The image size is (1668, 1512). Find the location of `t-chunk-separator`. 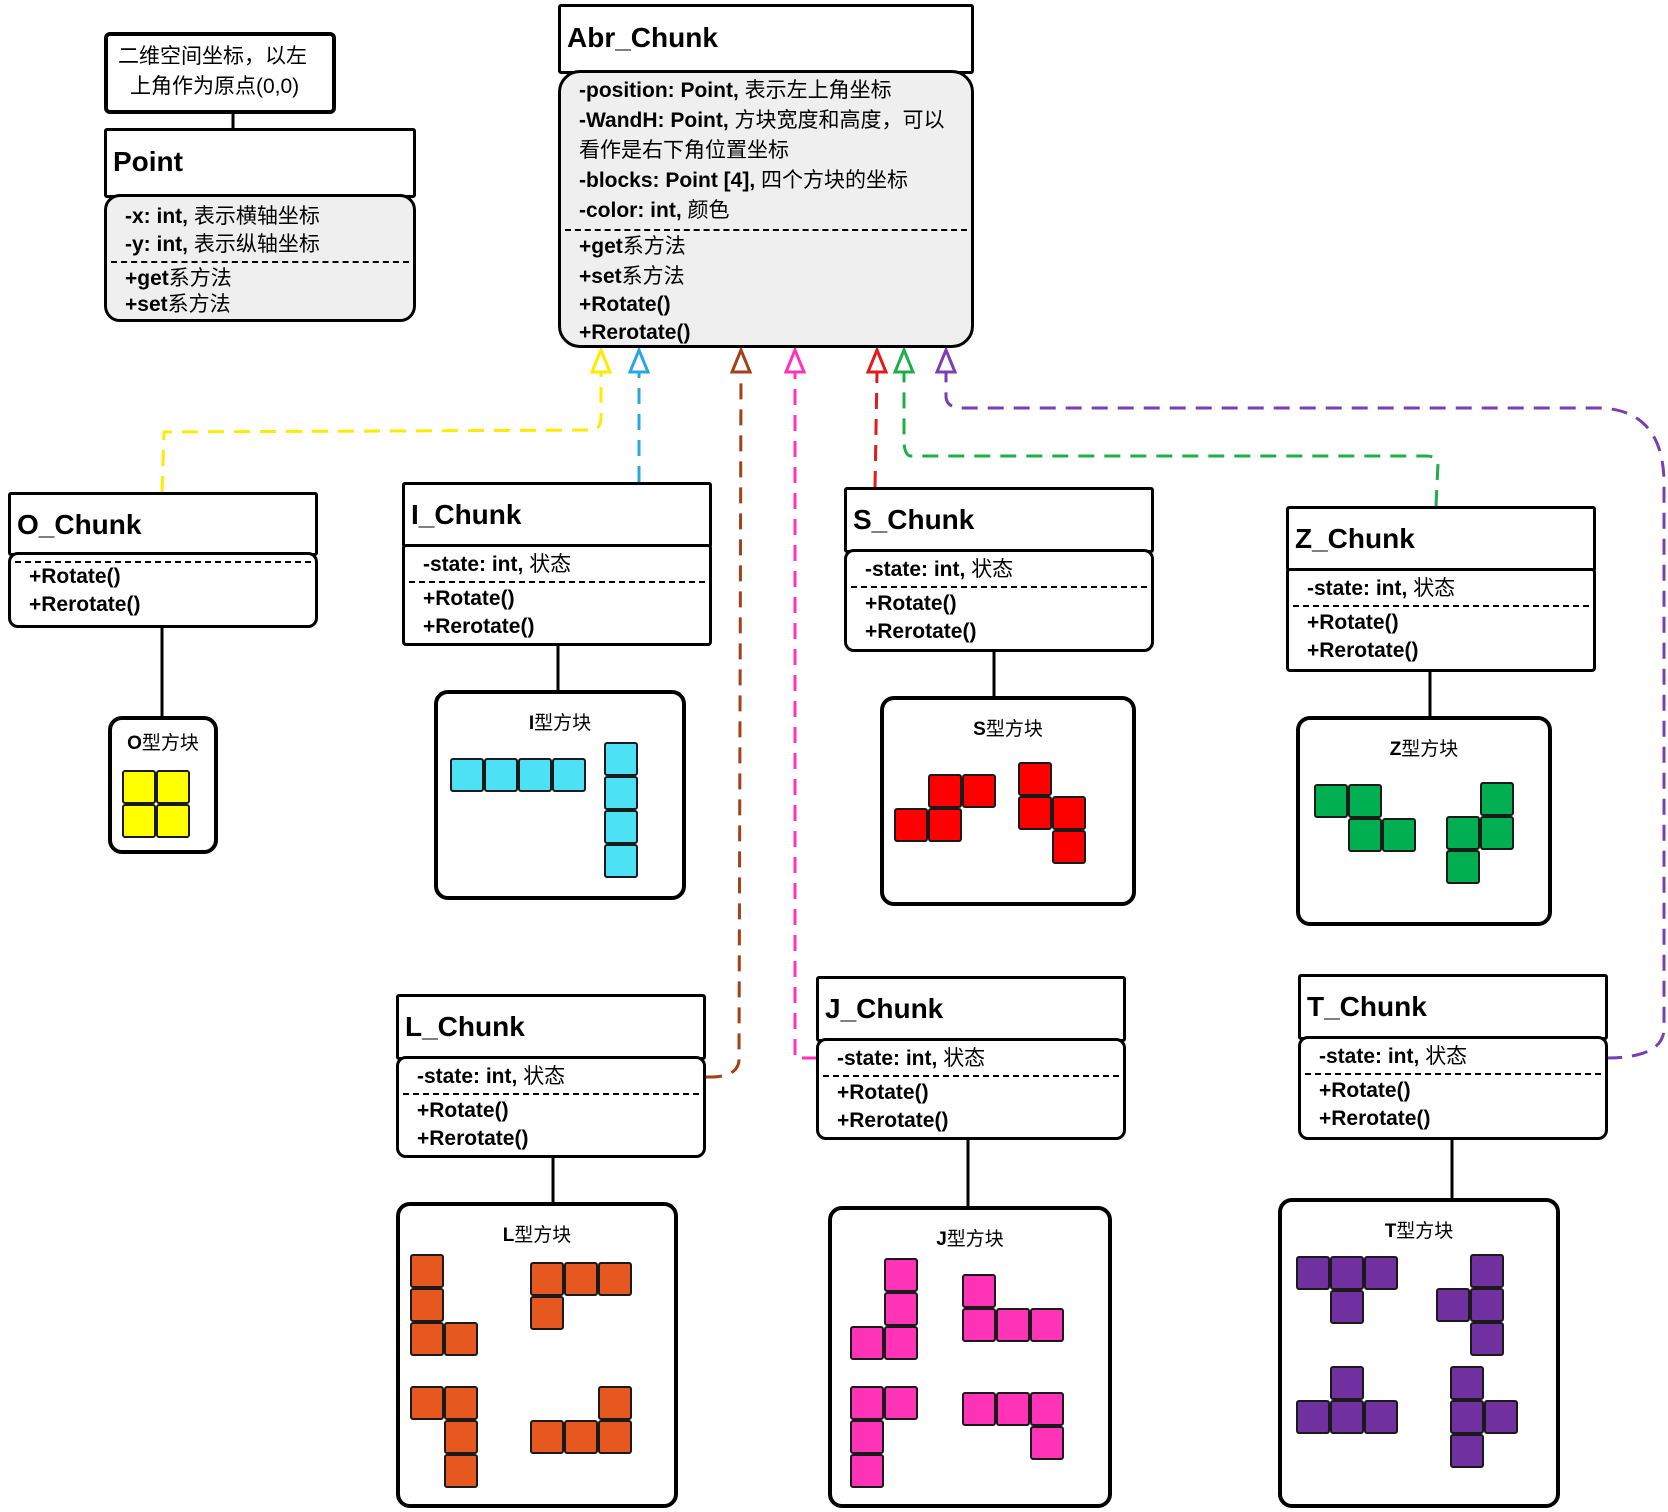

t-chunk-separator is located at coordinates (1453, 1074).